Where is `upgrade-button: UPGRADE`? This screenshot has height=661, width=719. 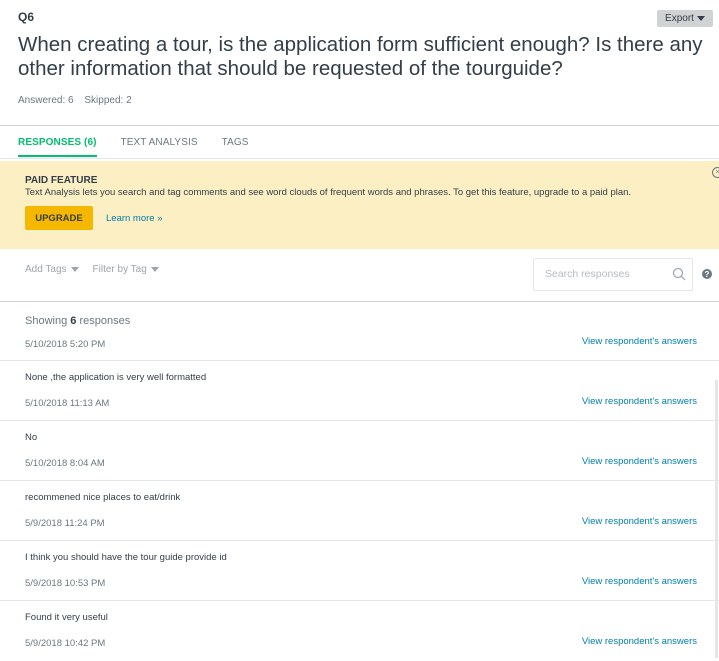 upgrade-button: UPGRADE is located at coordinates (59, 218).